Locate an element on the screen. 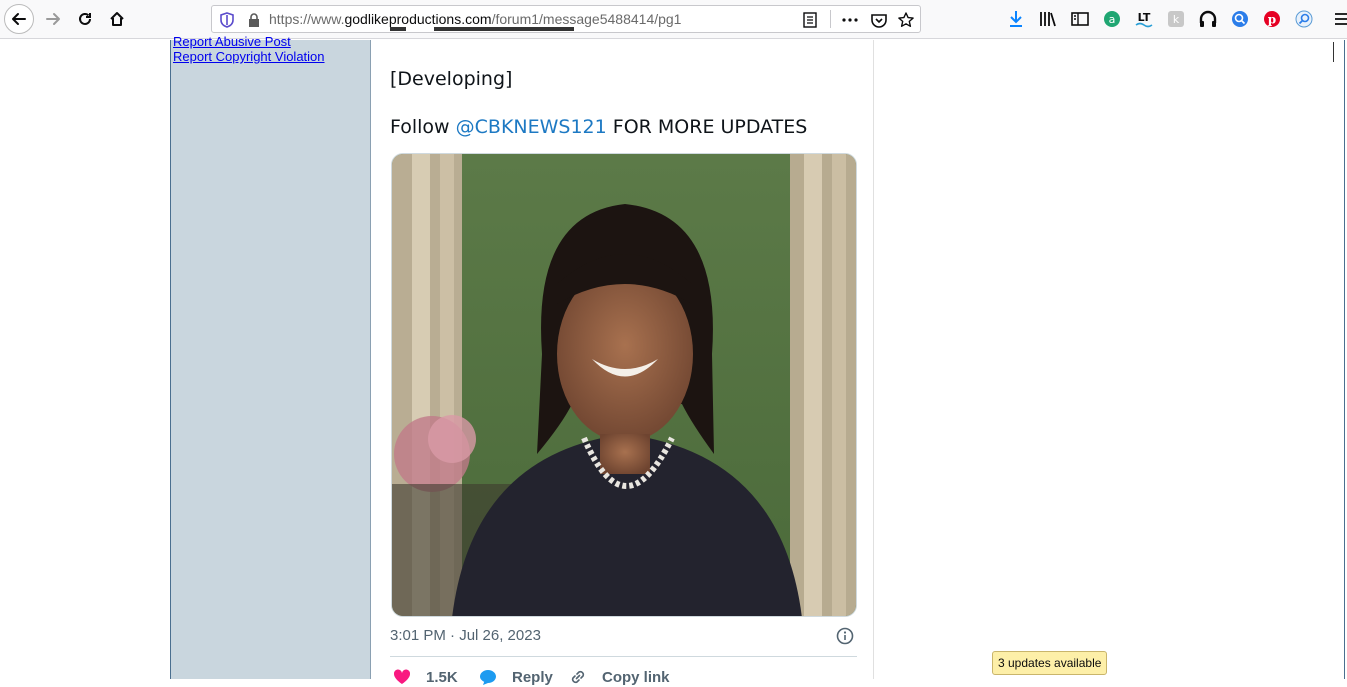 The width and height of the screenshot is (1347, 687). post-sidebar is located at coordinates (271, 359).